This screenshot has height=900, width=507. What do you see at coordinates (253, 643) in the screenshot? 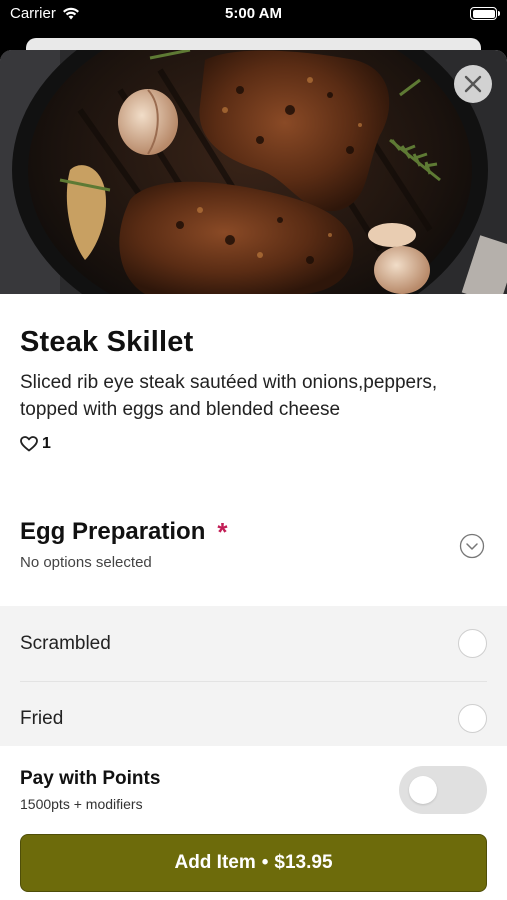
I see `option-scrambled: Scrambled` at bounding box center [253, 643].